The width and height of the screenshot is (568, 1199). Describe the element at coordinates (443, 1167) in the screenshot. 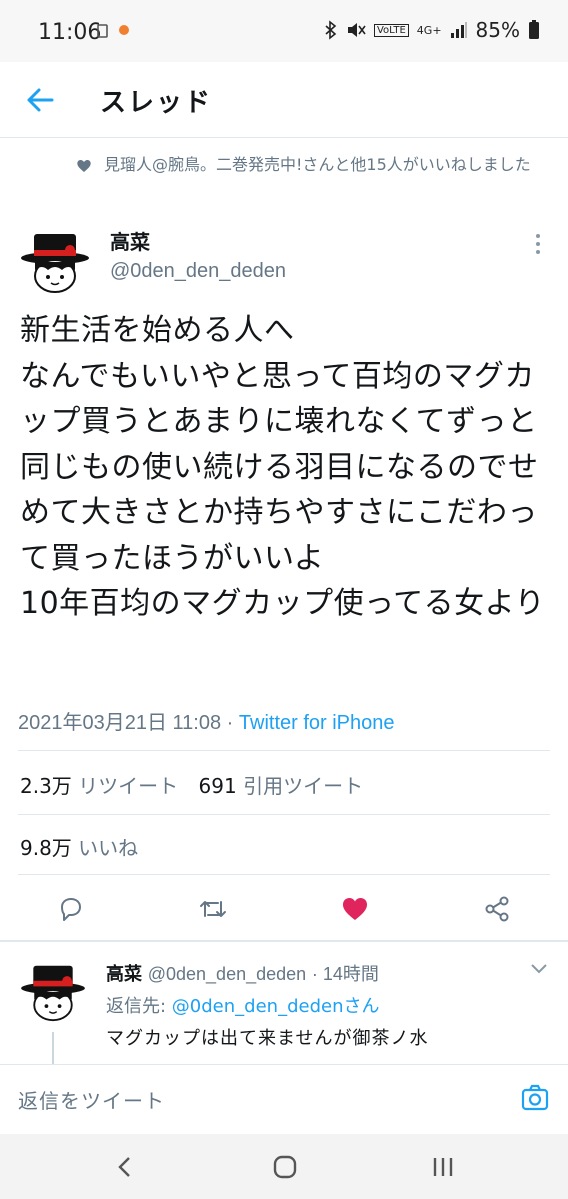

I see `nav-recents-icon` at that location.